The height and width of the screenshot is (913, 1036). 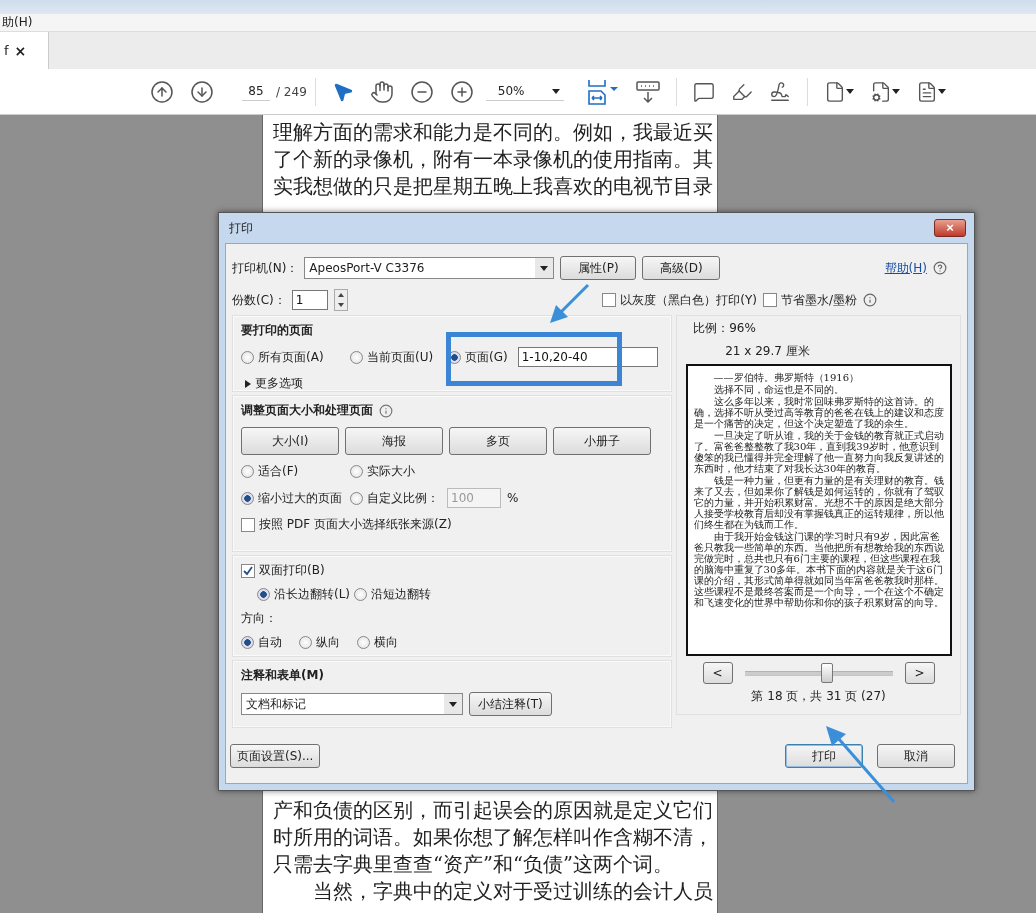 I want to click on zoom-dropdown: 50%, so click(x=524, y=91).